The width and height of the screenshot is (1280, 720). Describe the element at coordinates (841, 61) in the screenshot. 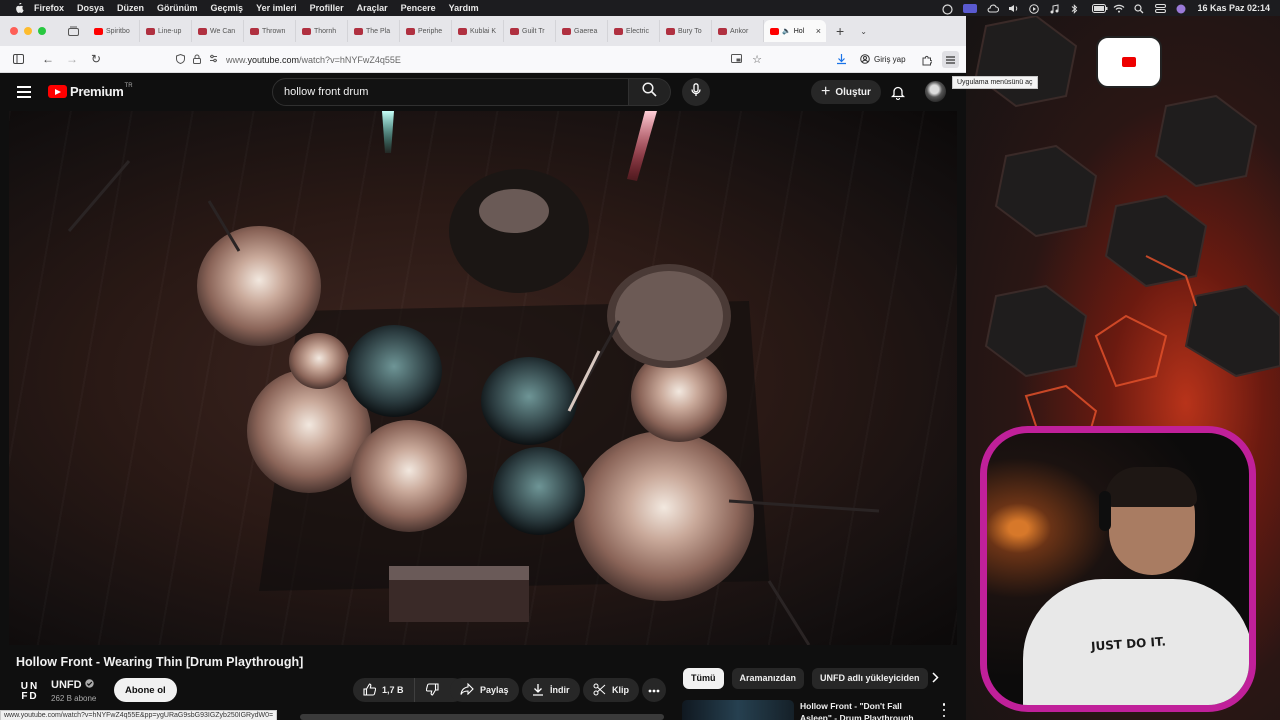

I see `downloads-icon` at that location.